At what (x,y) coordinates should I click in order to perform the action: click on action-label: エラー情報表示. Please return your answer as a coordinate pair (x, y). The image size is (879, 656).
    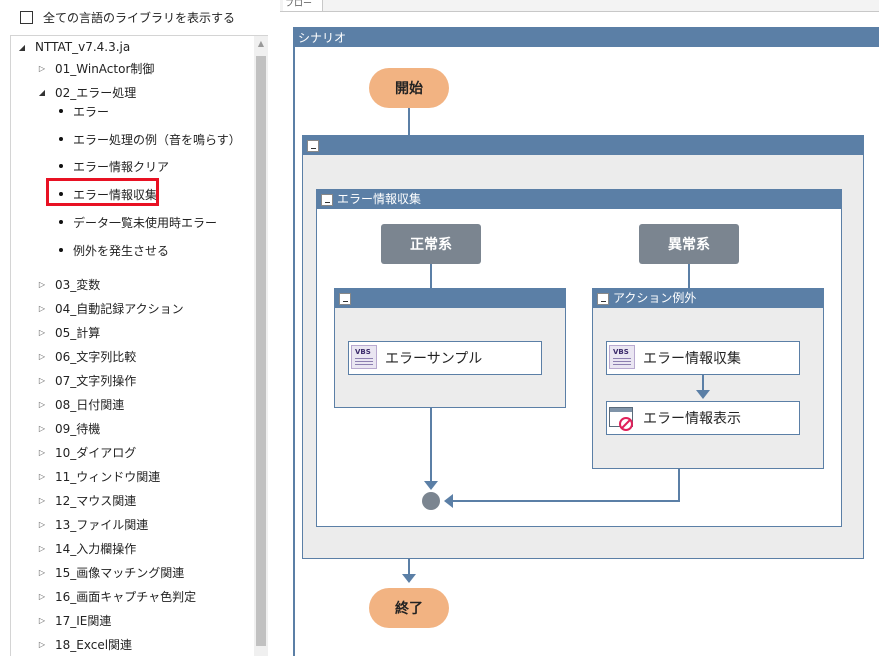
    Looking at the image, I should click on (692, 419).